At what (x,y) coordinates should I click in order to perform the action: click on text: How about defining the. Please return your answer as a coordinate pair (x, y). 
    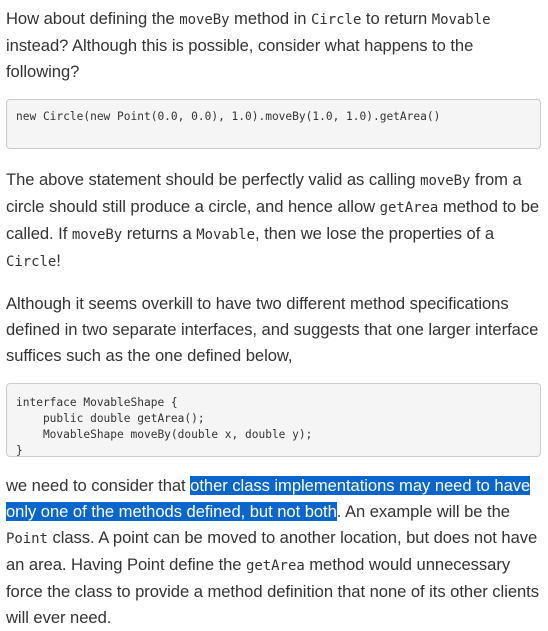
    Looking at the image, I should click on (93, 18).